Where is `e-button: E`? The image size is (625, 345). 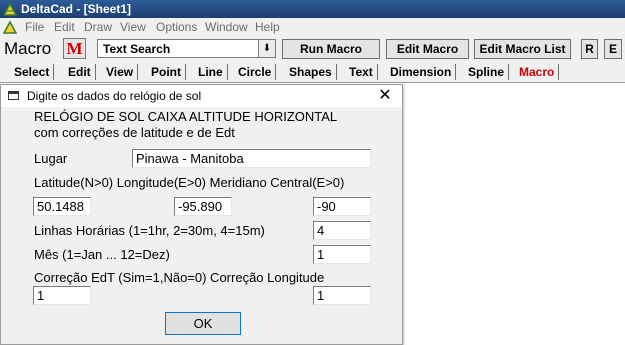
e-button: E is located at coordinates (613, 49).